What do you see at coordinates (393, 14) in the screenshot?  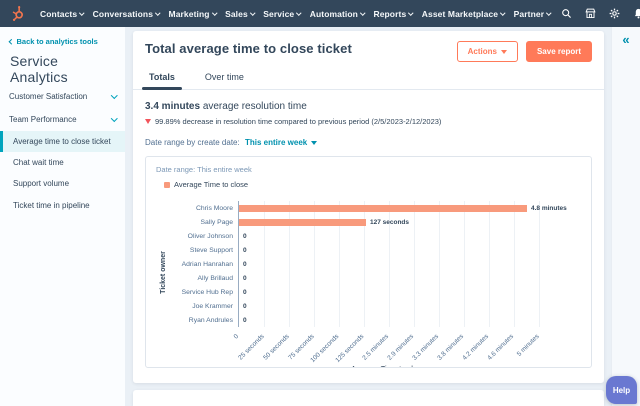 I see `nav-item-reports: Reports` at bounding box center [393, 14].